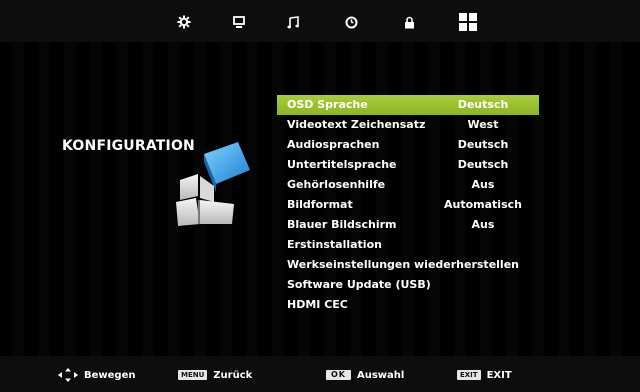 Image resolution: width=640 pixels, height=392 pixels. I want to click on menu-item: Bildformat Automatisch, so click(408, 205).